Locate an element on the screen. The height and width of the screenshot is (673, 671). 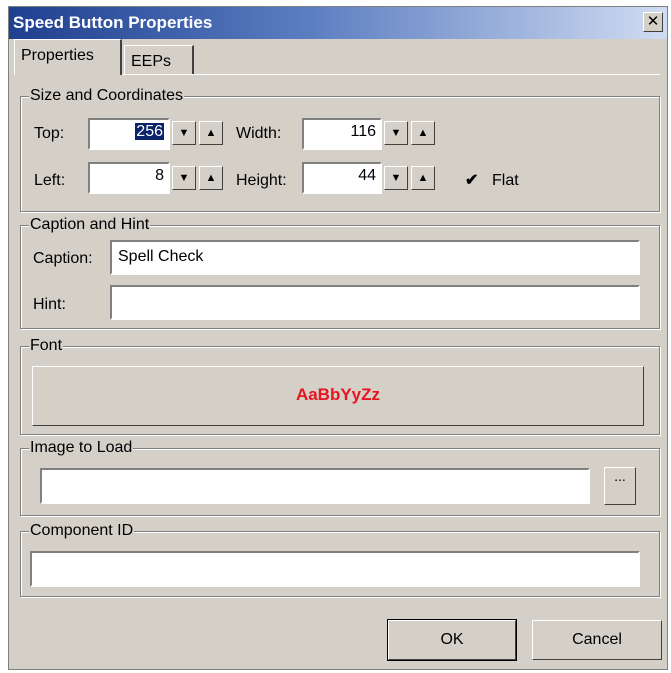
ok-button: OK is located at coordinates (452, 640).